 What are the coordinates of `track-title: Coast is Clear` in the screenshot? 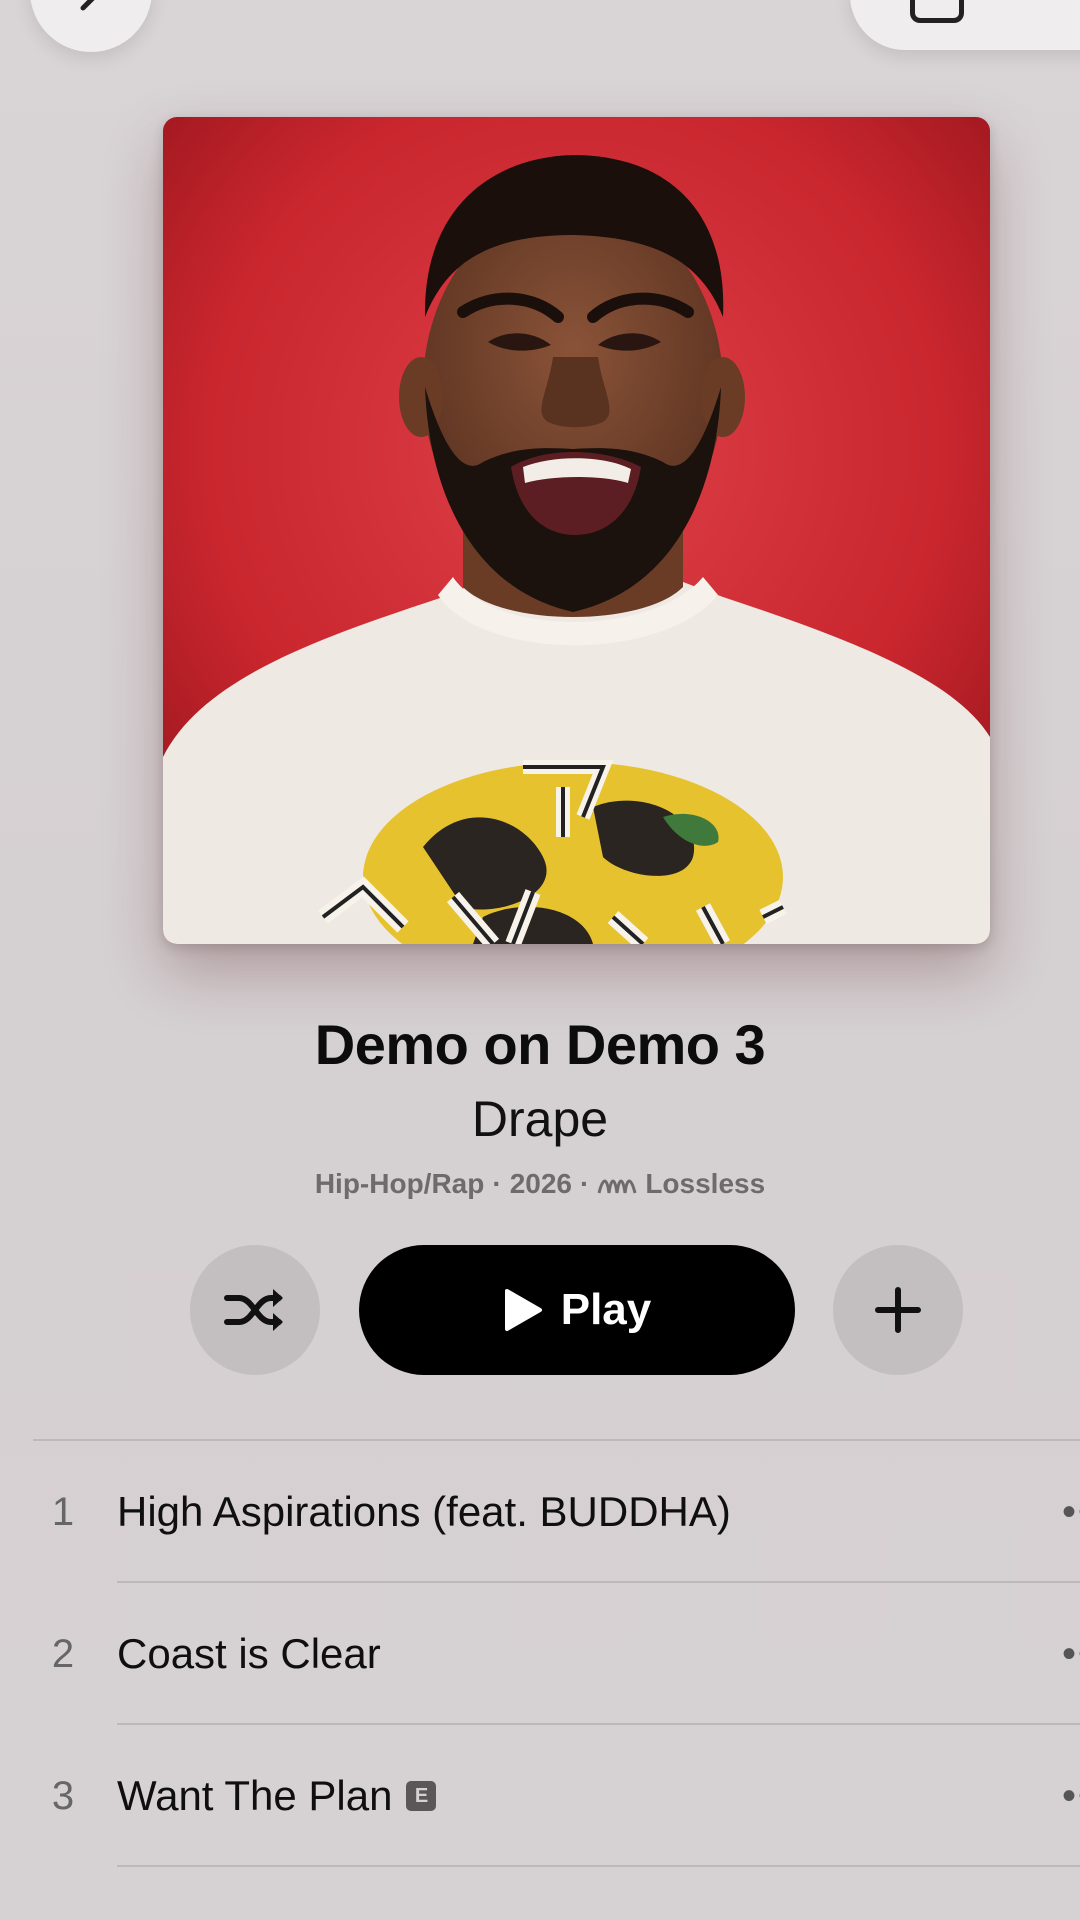 It's located at (249, 1653).